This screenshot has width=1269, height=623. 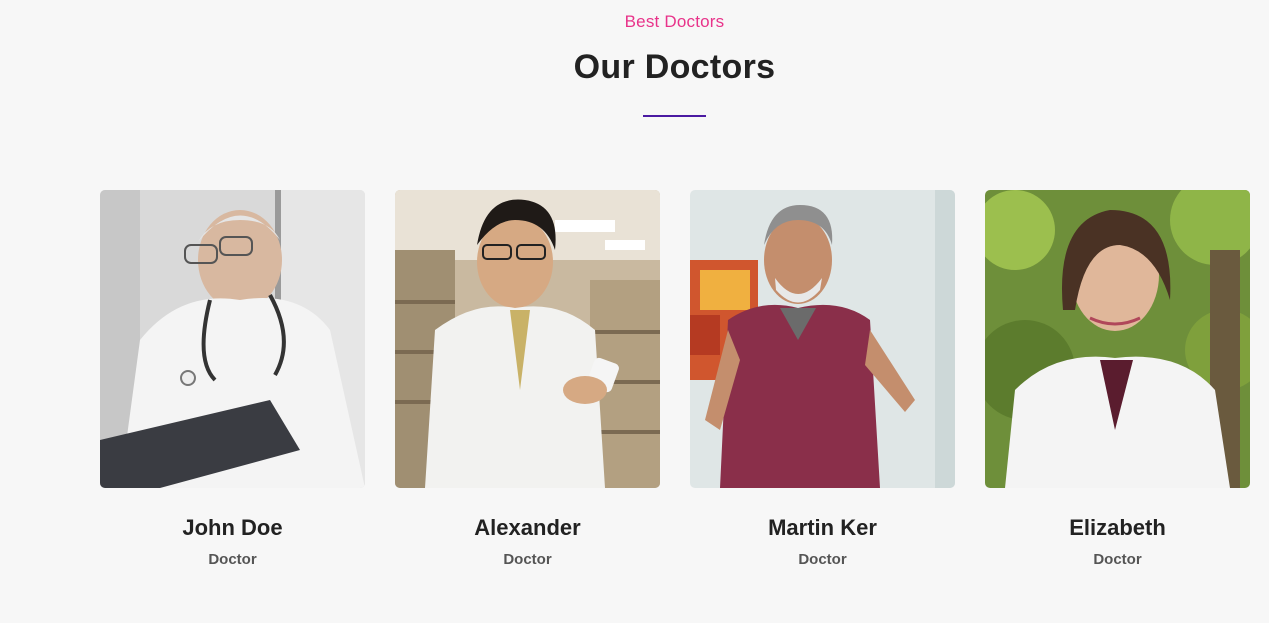 I want to click on doctor-card: John Doe Doctor, so click(x=232, y=379).